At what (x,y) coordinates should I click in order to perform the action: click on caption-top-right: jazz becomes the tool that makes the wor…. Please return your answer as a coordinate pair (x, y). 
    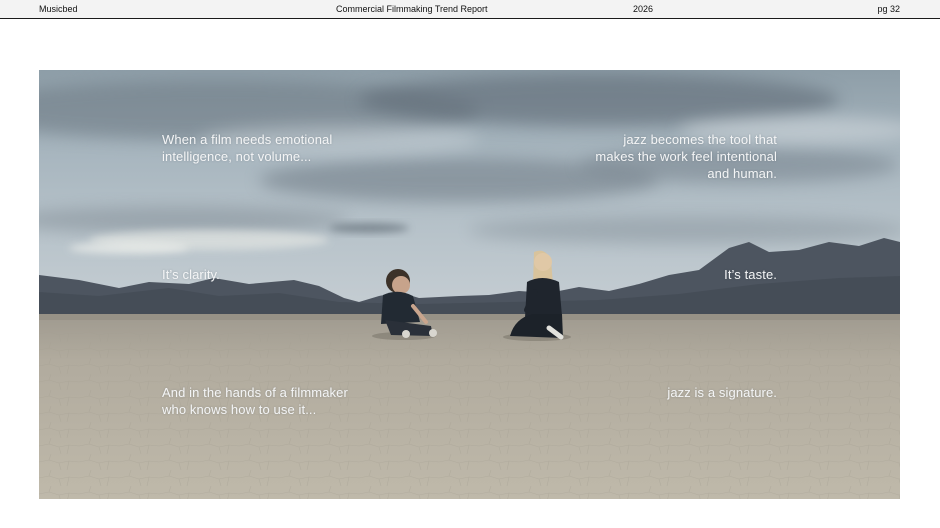
    Looking at the image, I should click on (686, 156).